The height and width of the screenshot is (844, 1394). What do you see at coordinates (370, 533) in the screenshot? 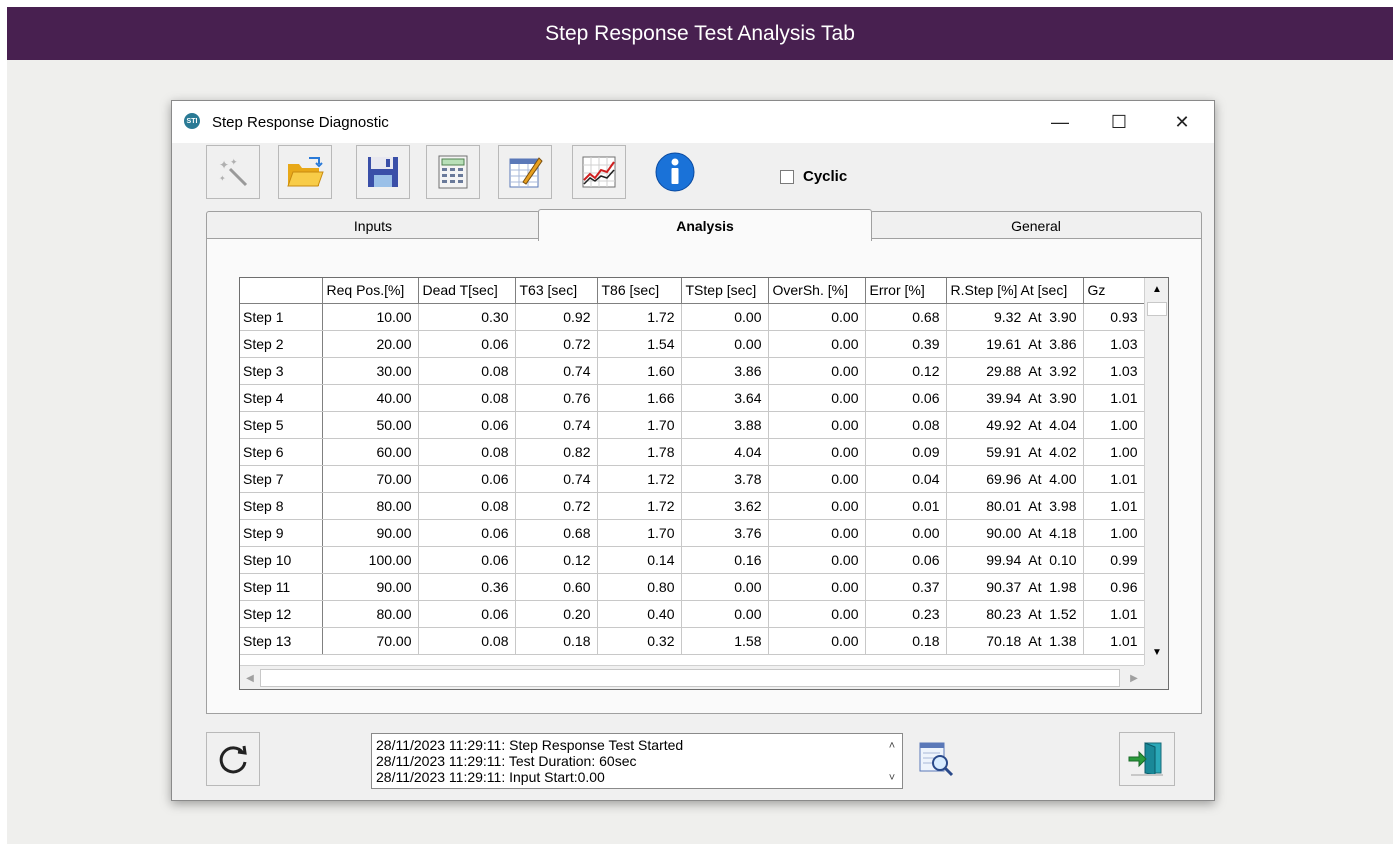
I see `table-cell: 90.00` at bounding box center [370, 533].